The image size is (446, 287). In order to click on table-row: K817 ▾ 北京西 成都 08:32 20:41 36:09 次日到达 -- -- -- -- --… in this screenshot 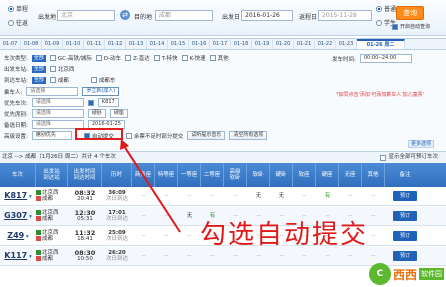, I will do `click(223, 196)`.